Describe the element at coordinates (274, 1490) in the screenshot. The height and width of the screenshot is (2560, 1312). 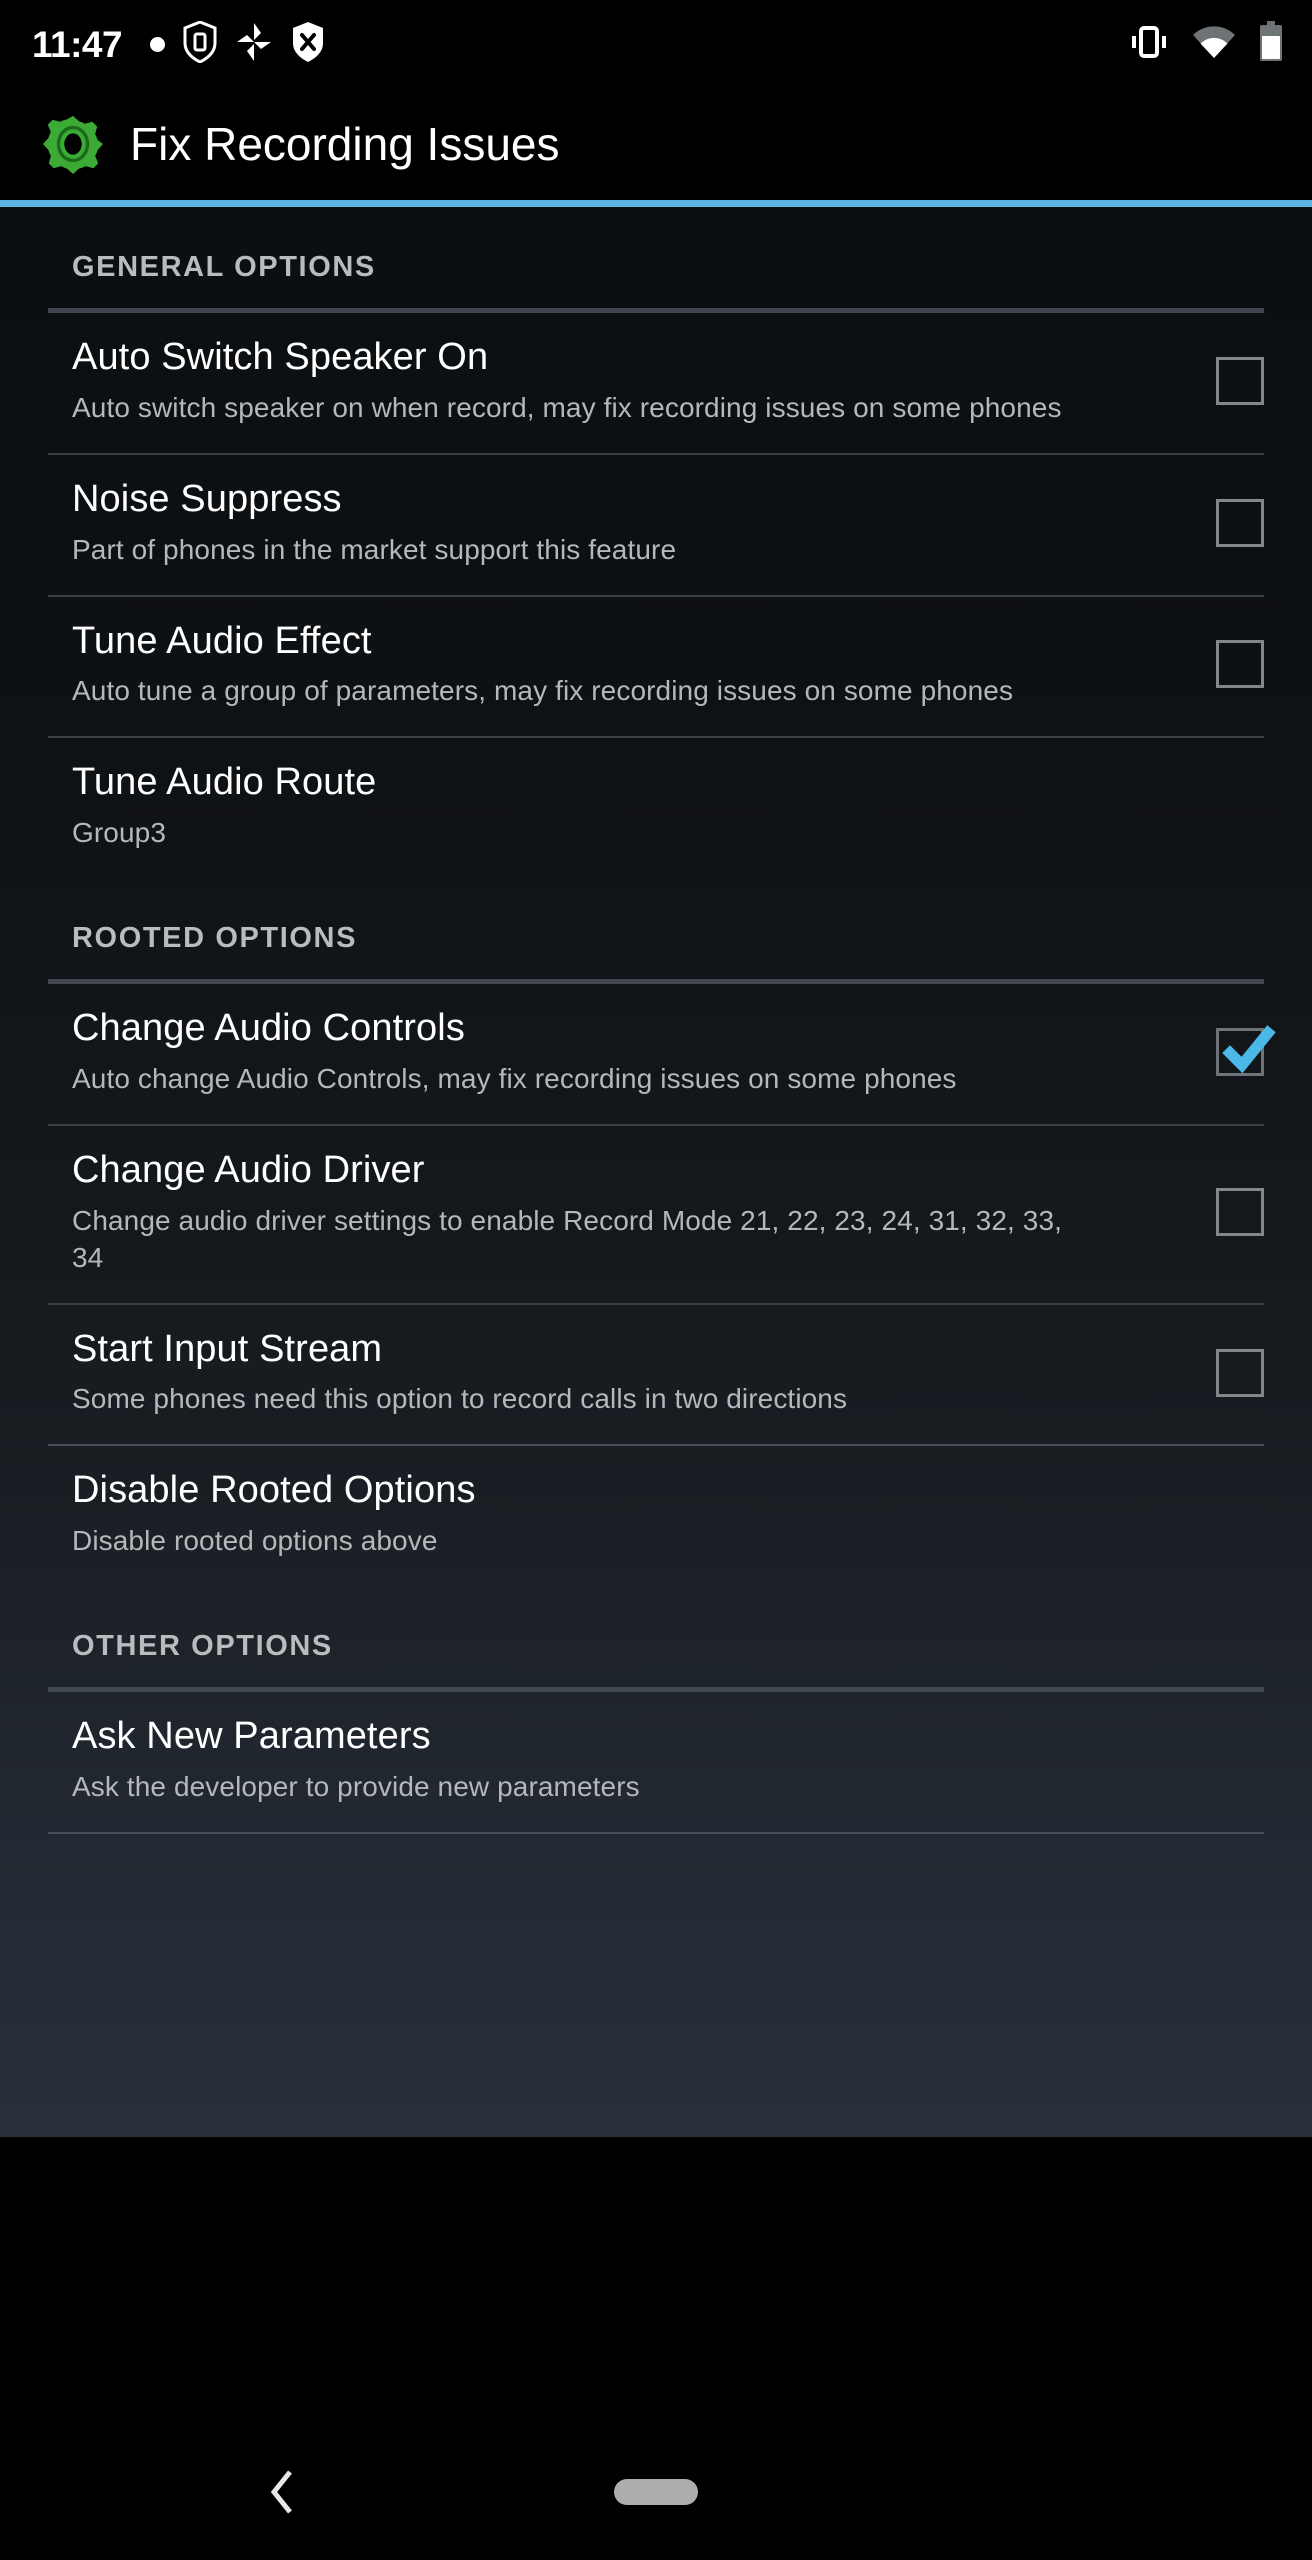
I see `list-item-title: Disable Rooted Options` at that location.